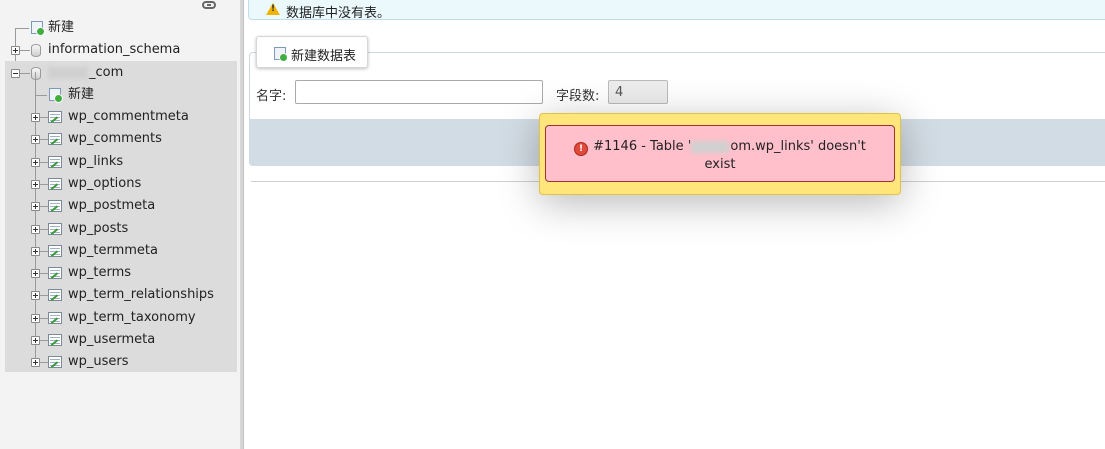  What do you see at coordinates (209, 5) in the screenshot?
I see `link-icon` at bounding box center [209, 5].